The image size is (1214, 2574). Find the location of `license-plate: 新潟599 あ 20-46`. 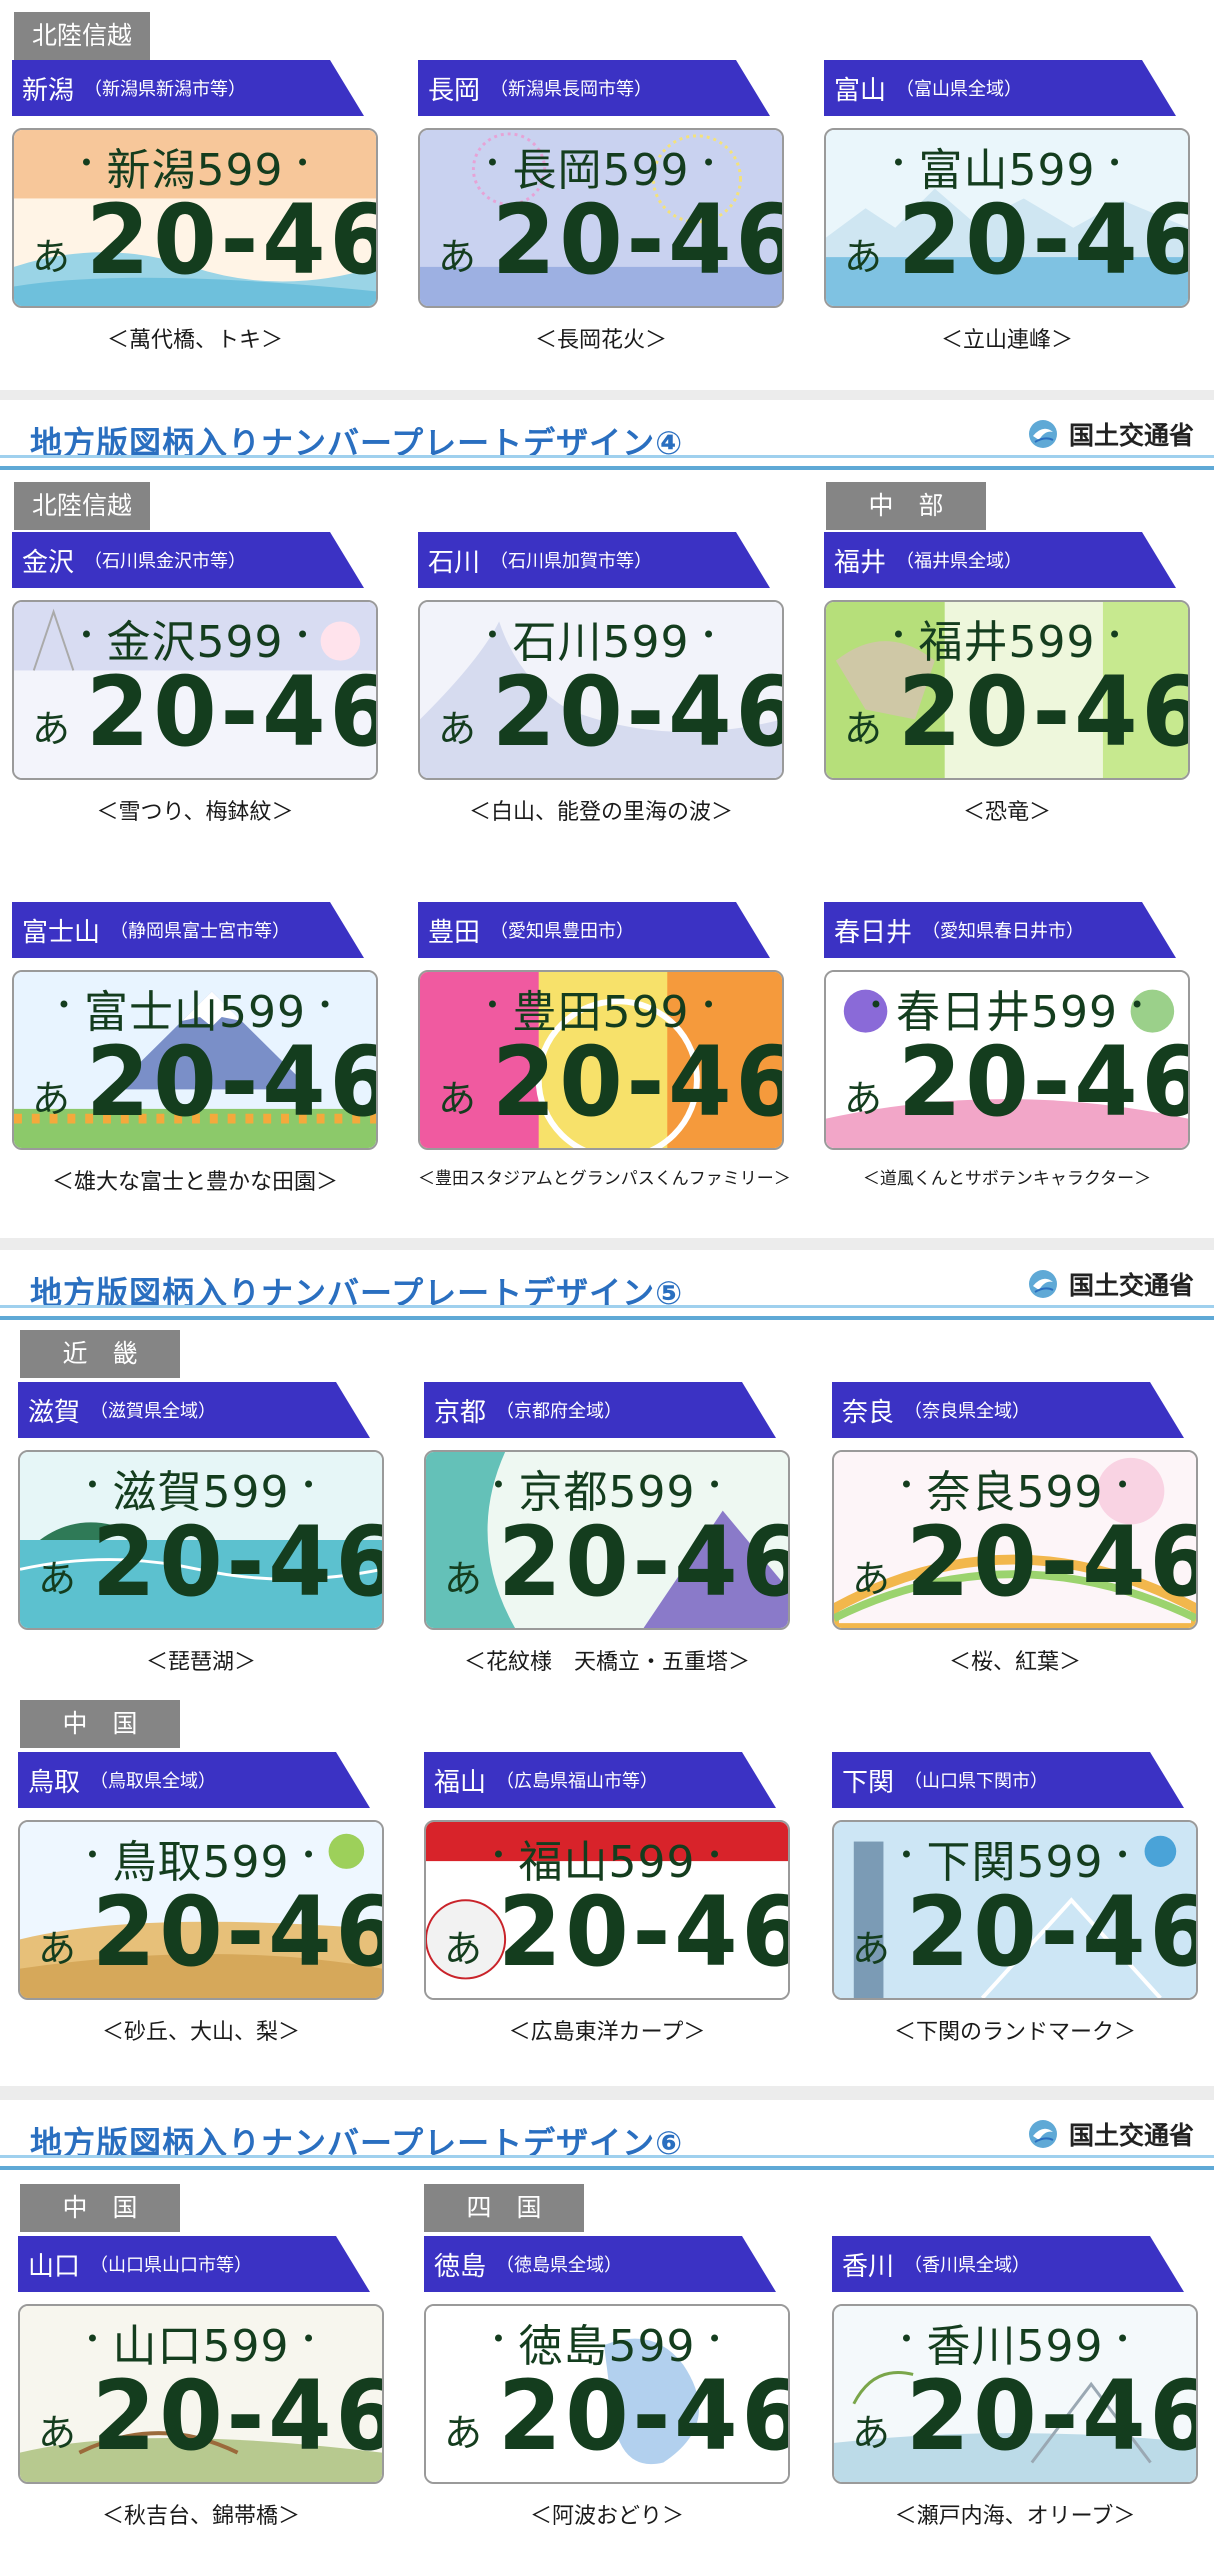

license-plate: 新潟599 あ 20-46 is located at coordinates (195, 218).